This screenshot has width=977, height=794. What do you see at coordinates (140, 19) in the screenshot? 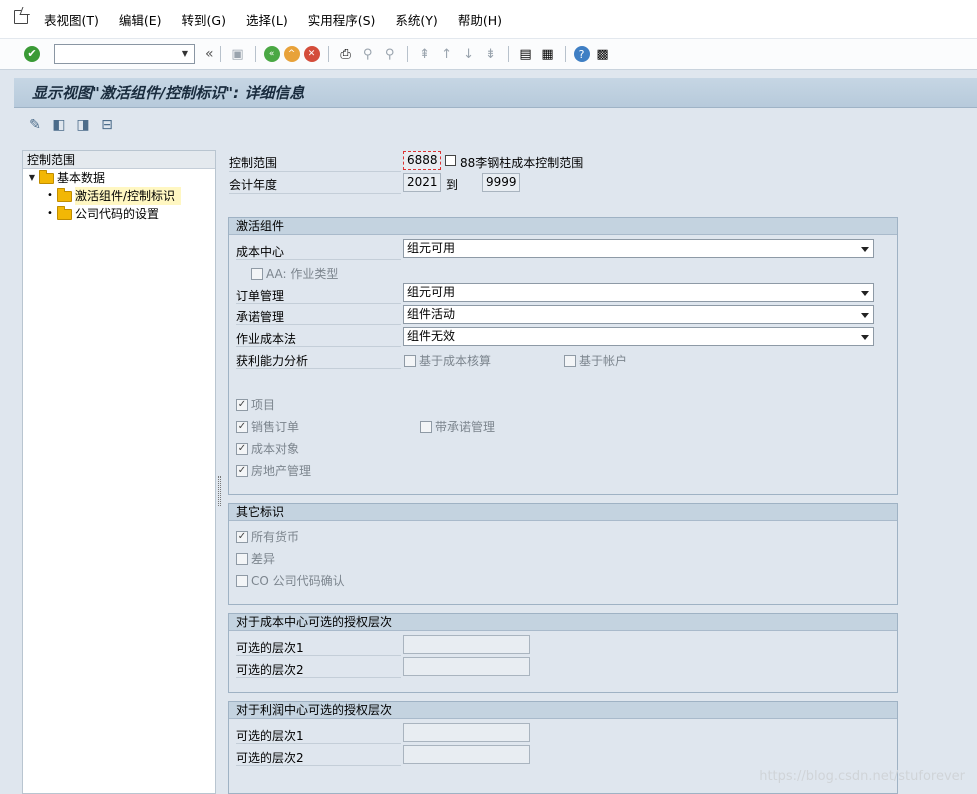
I see `menu-edit: 编辑(E)` at bounding box center [140, 19].